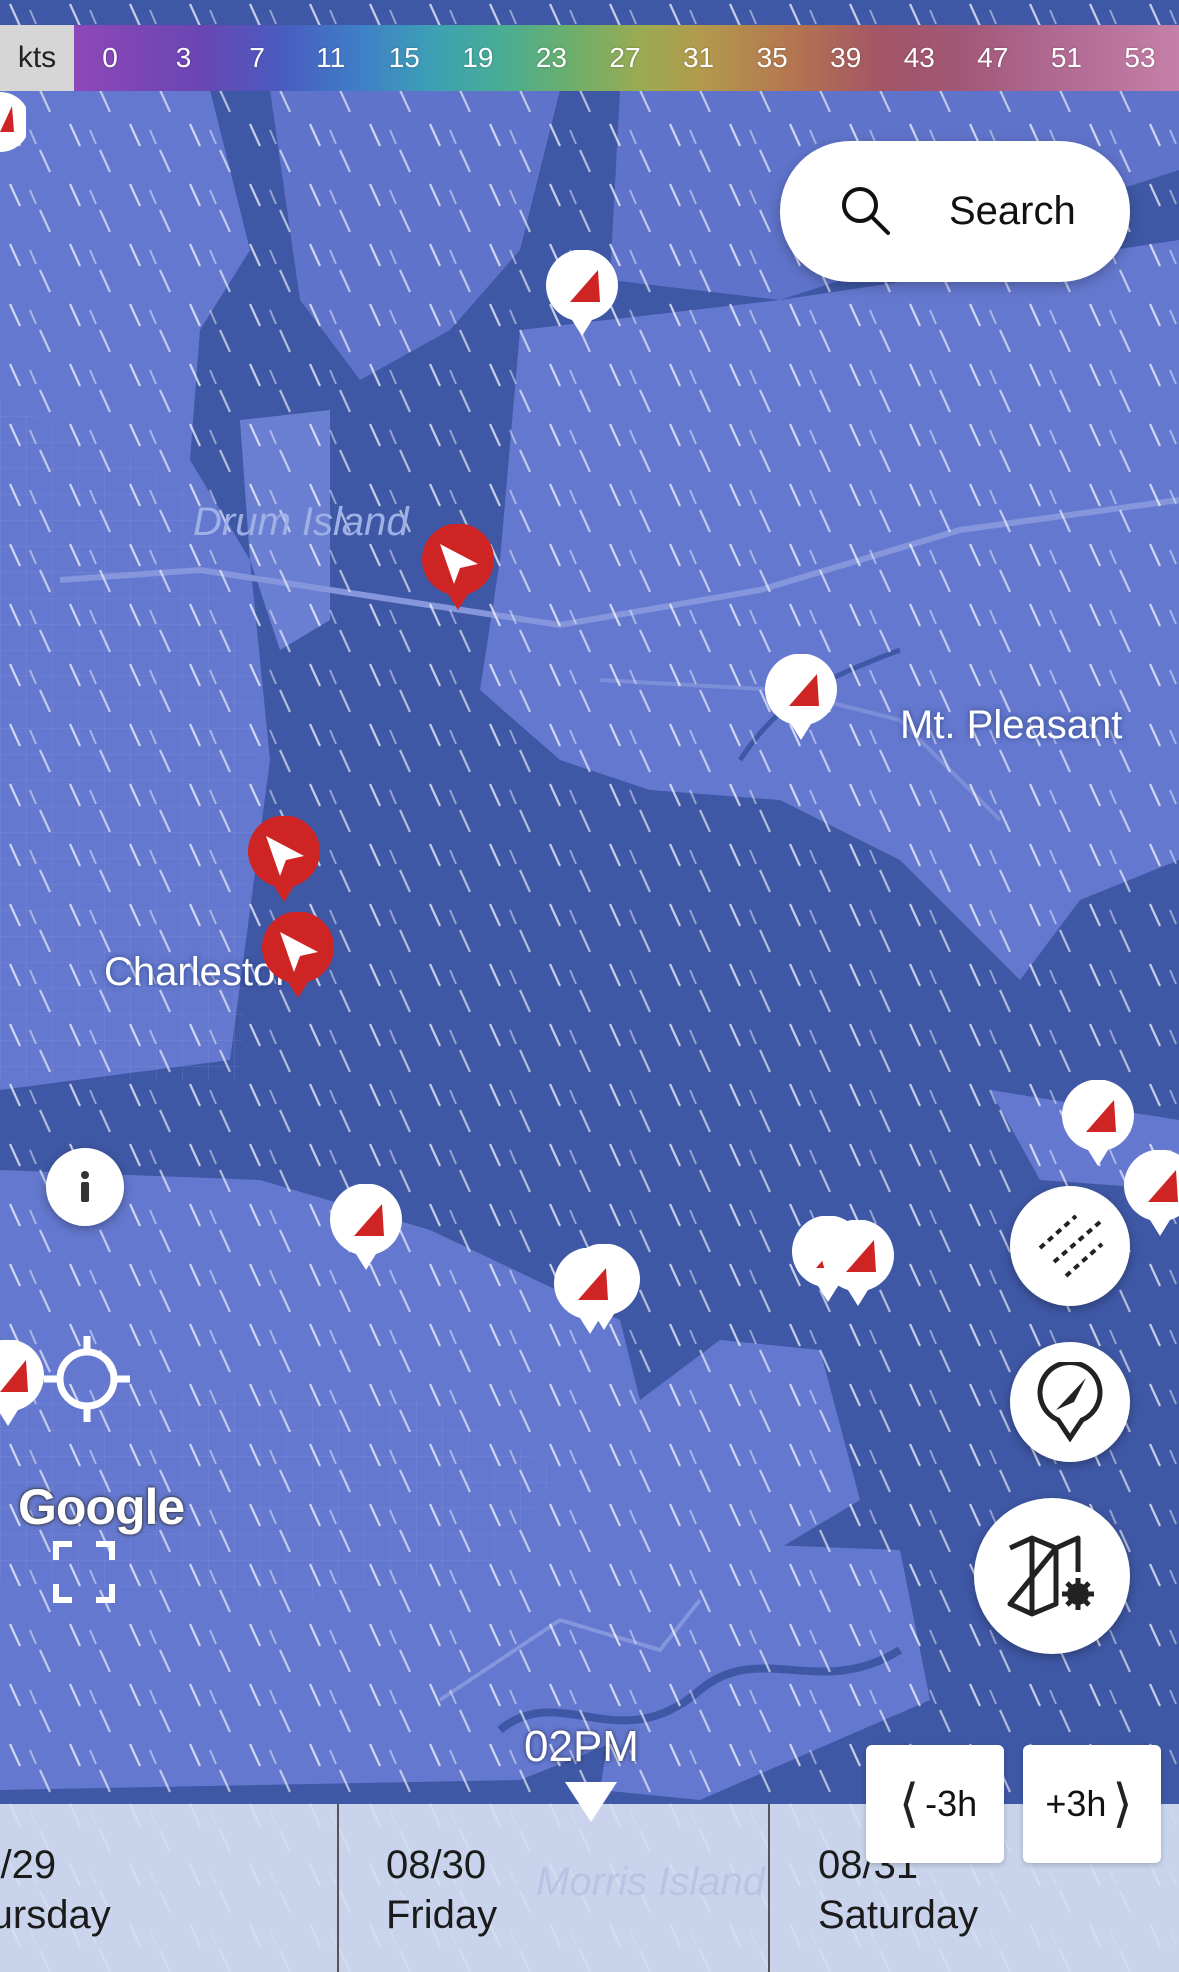  I want to click on day-weekday: Thursday, so click(55, 1915).